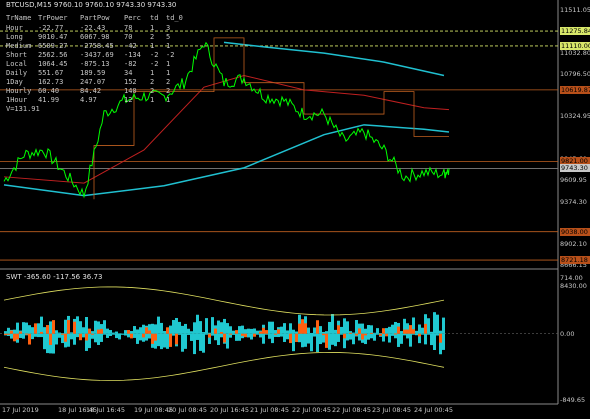 This screenshot has width=590, height=419. Describe the element at coordinates (573, 201) in the screenshot. I see `price-label: 9374.30` at that location.